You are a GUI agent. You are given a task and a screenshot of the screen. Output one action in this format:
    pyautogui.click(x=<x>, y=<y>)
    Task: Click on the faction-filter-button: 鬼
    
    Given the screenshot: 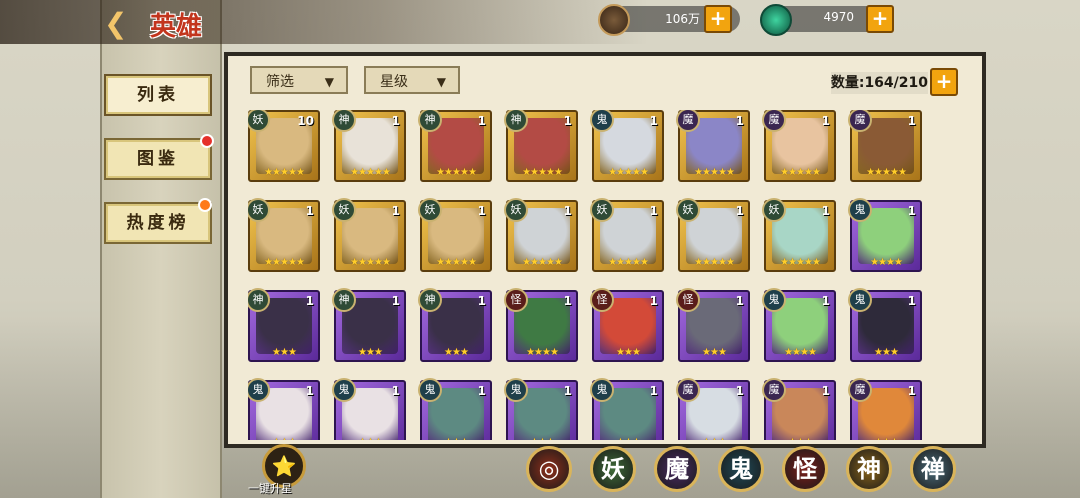 What is the action you would take?
    pyautogui.click(x=741, y=469)
    